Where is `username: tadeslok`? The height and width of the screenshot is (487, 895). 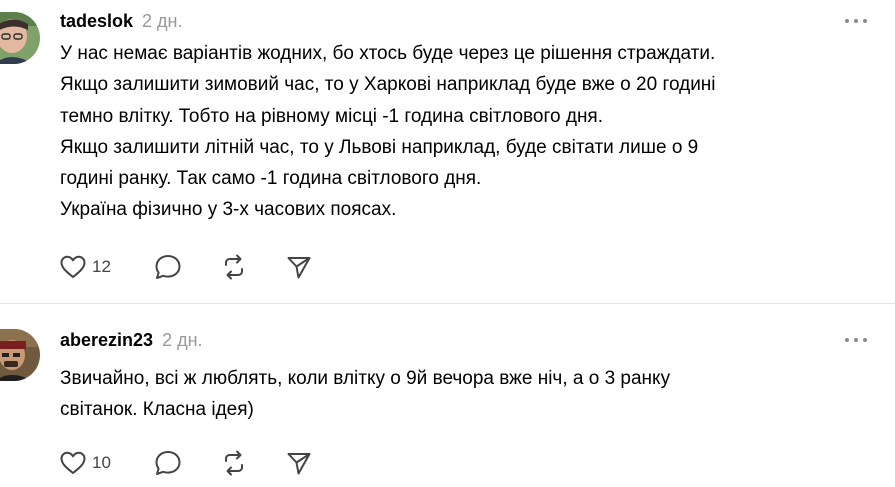
username: tadeslok is located at coordinates (96, 21).